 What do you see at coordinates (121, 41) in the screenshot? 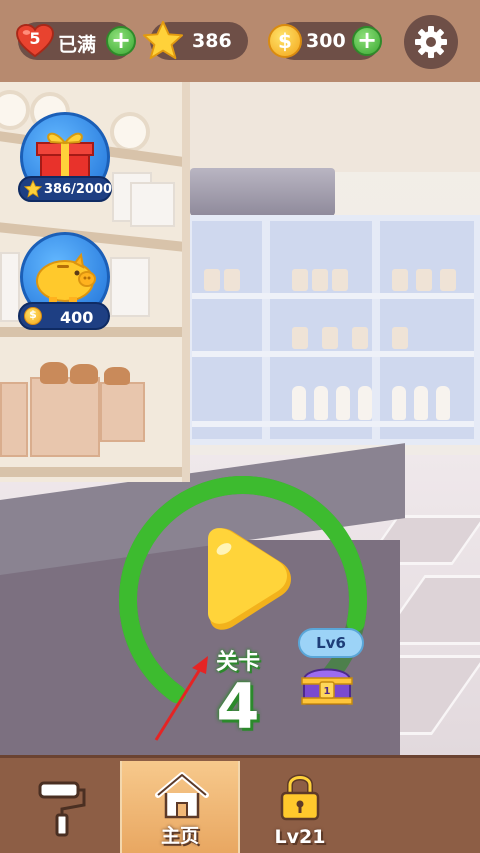
I see `add-lives-button: +` at bounding box center [121, 41].